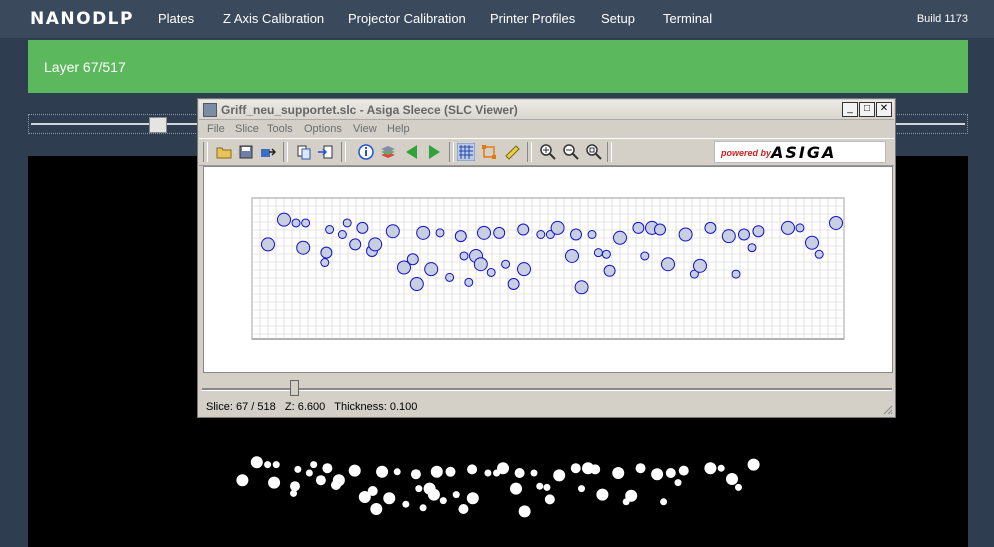 This screenshot has height=547, width=994. I want to click on zoom-out-icon, so click(571, 152).